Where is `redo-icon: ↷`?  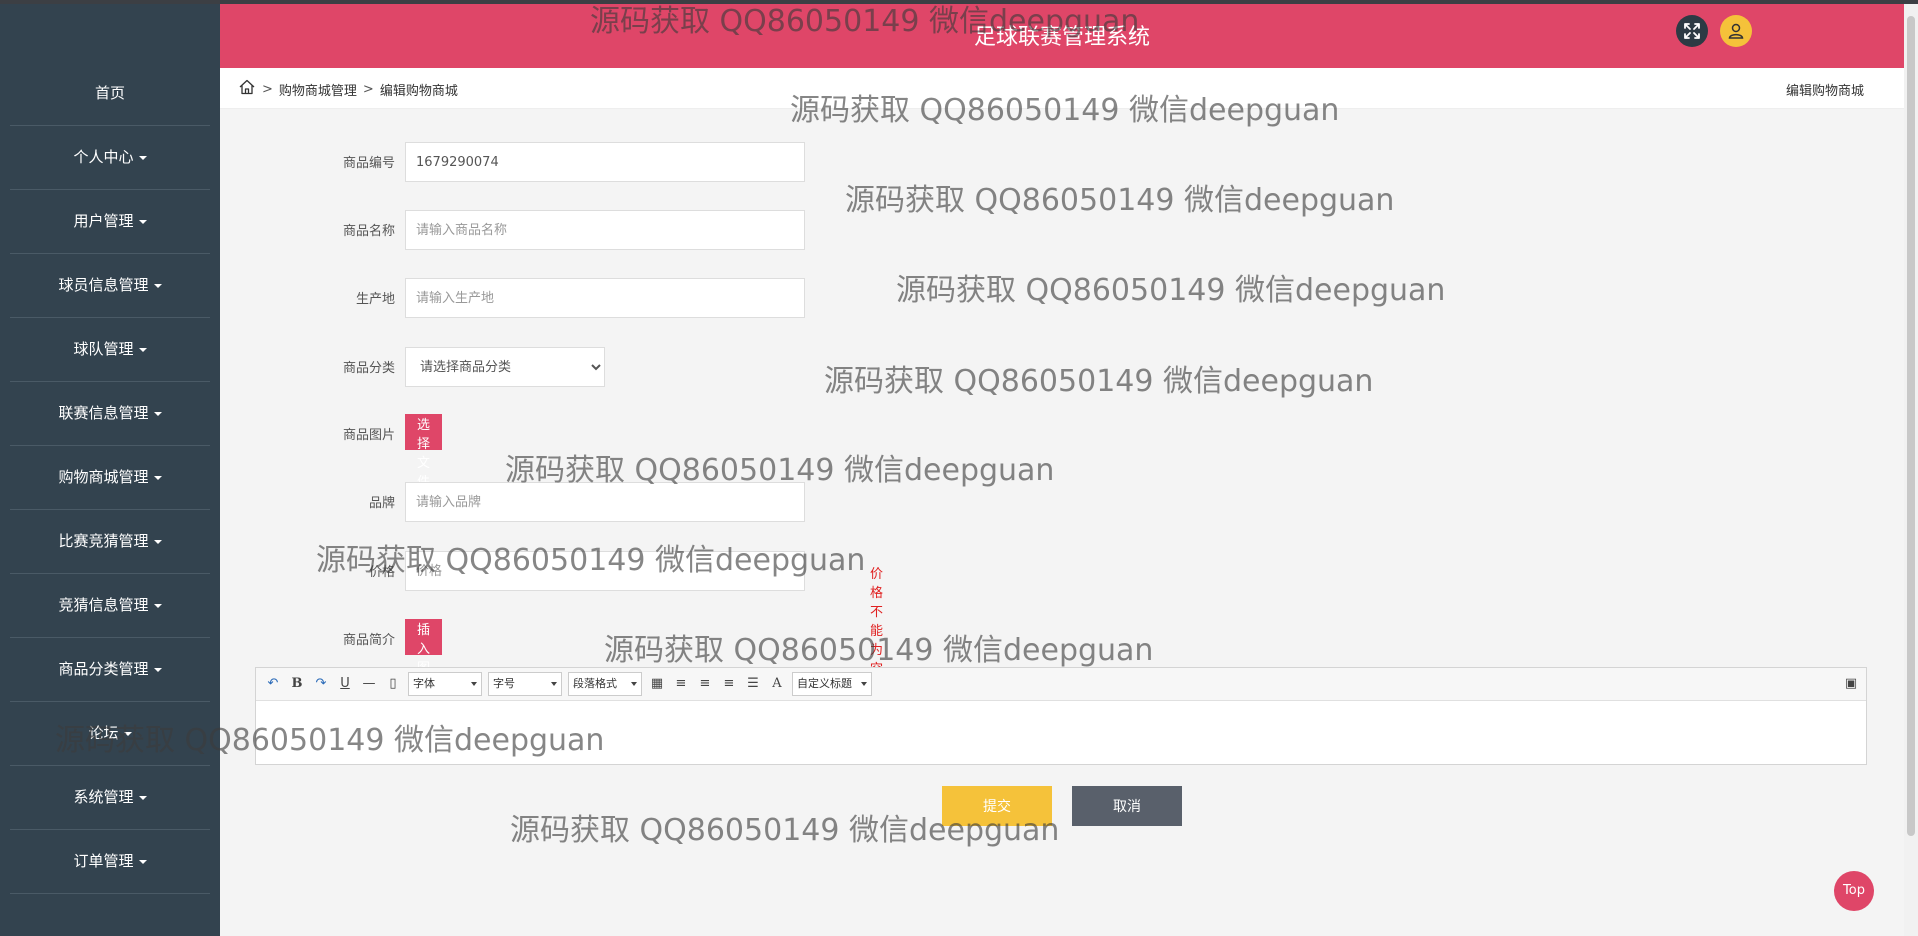
redo-icon: ↷ is located at coordinates (321, 684).